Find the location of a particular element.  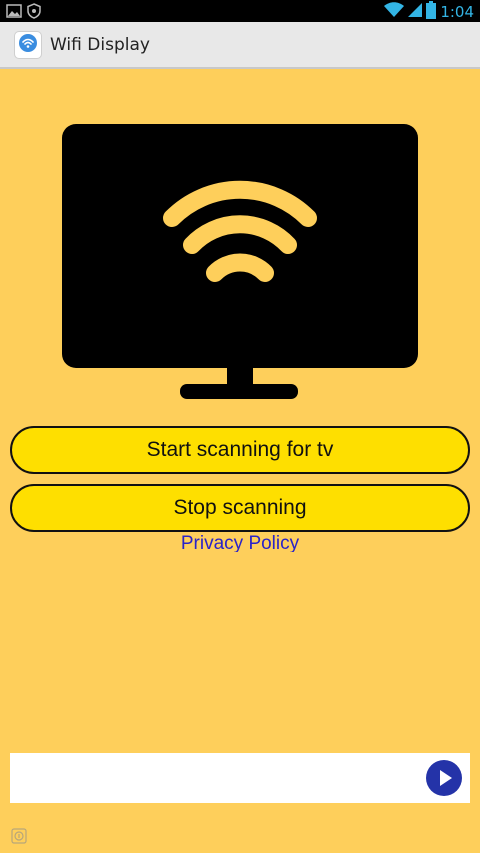

wifi-wave-inner is located at coordinates (240, 267).